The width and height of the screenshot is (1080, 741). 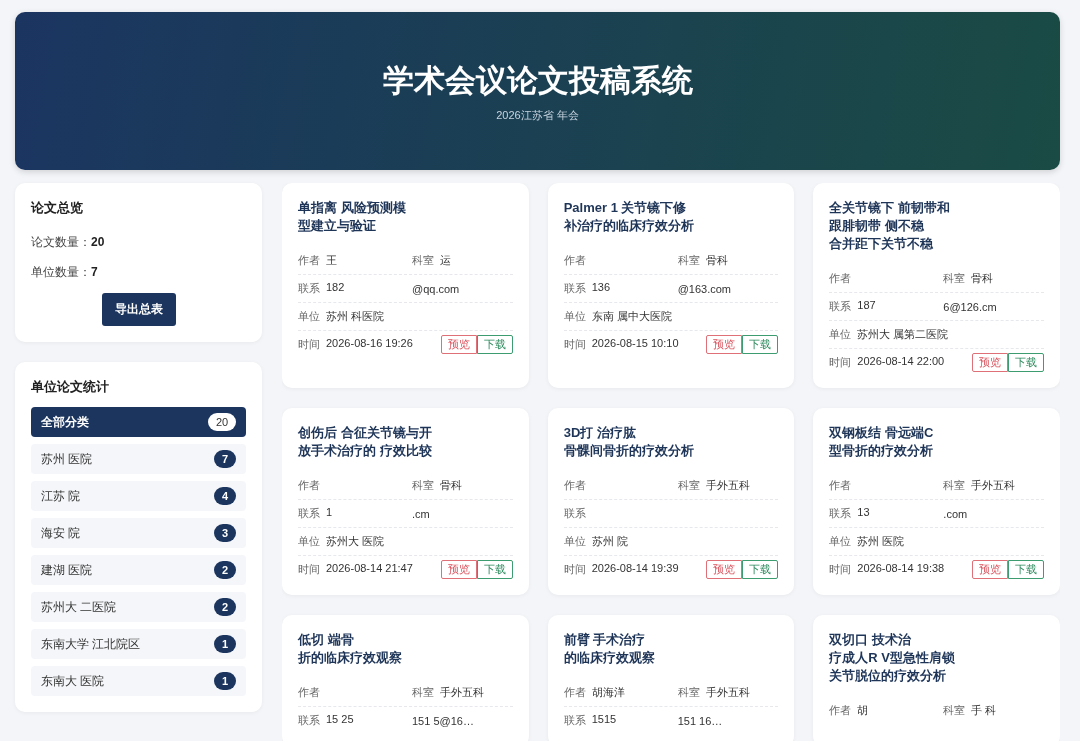 I want to click on phone-value: 13, so click(x=863, y=513).